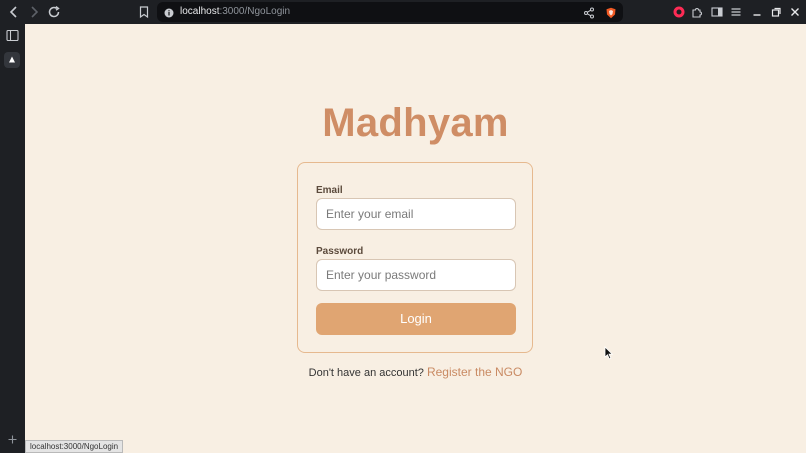 Image resolution: width=806 pixels, height=453 pixels. Describe the element at coordinates (366, 373) in the screenshot. I see `register-prompt: Don't have an account?` at that location.